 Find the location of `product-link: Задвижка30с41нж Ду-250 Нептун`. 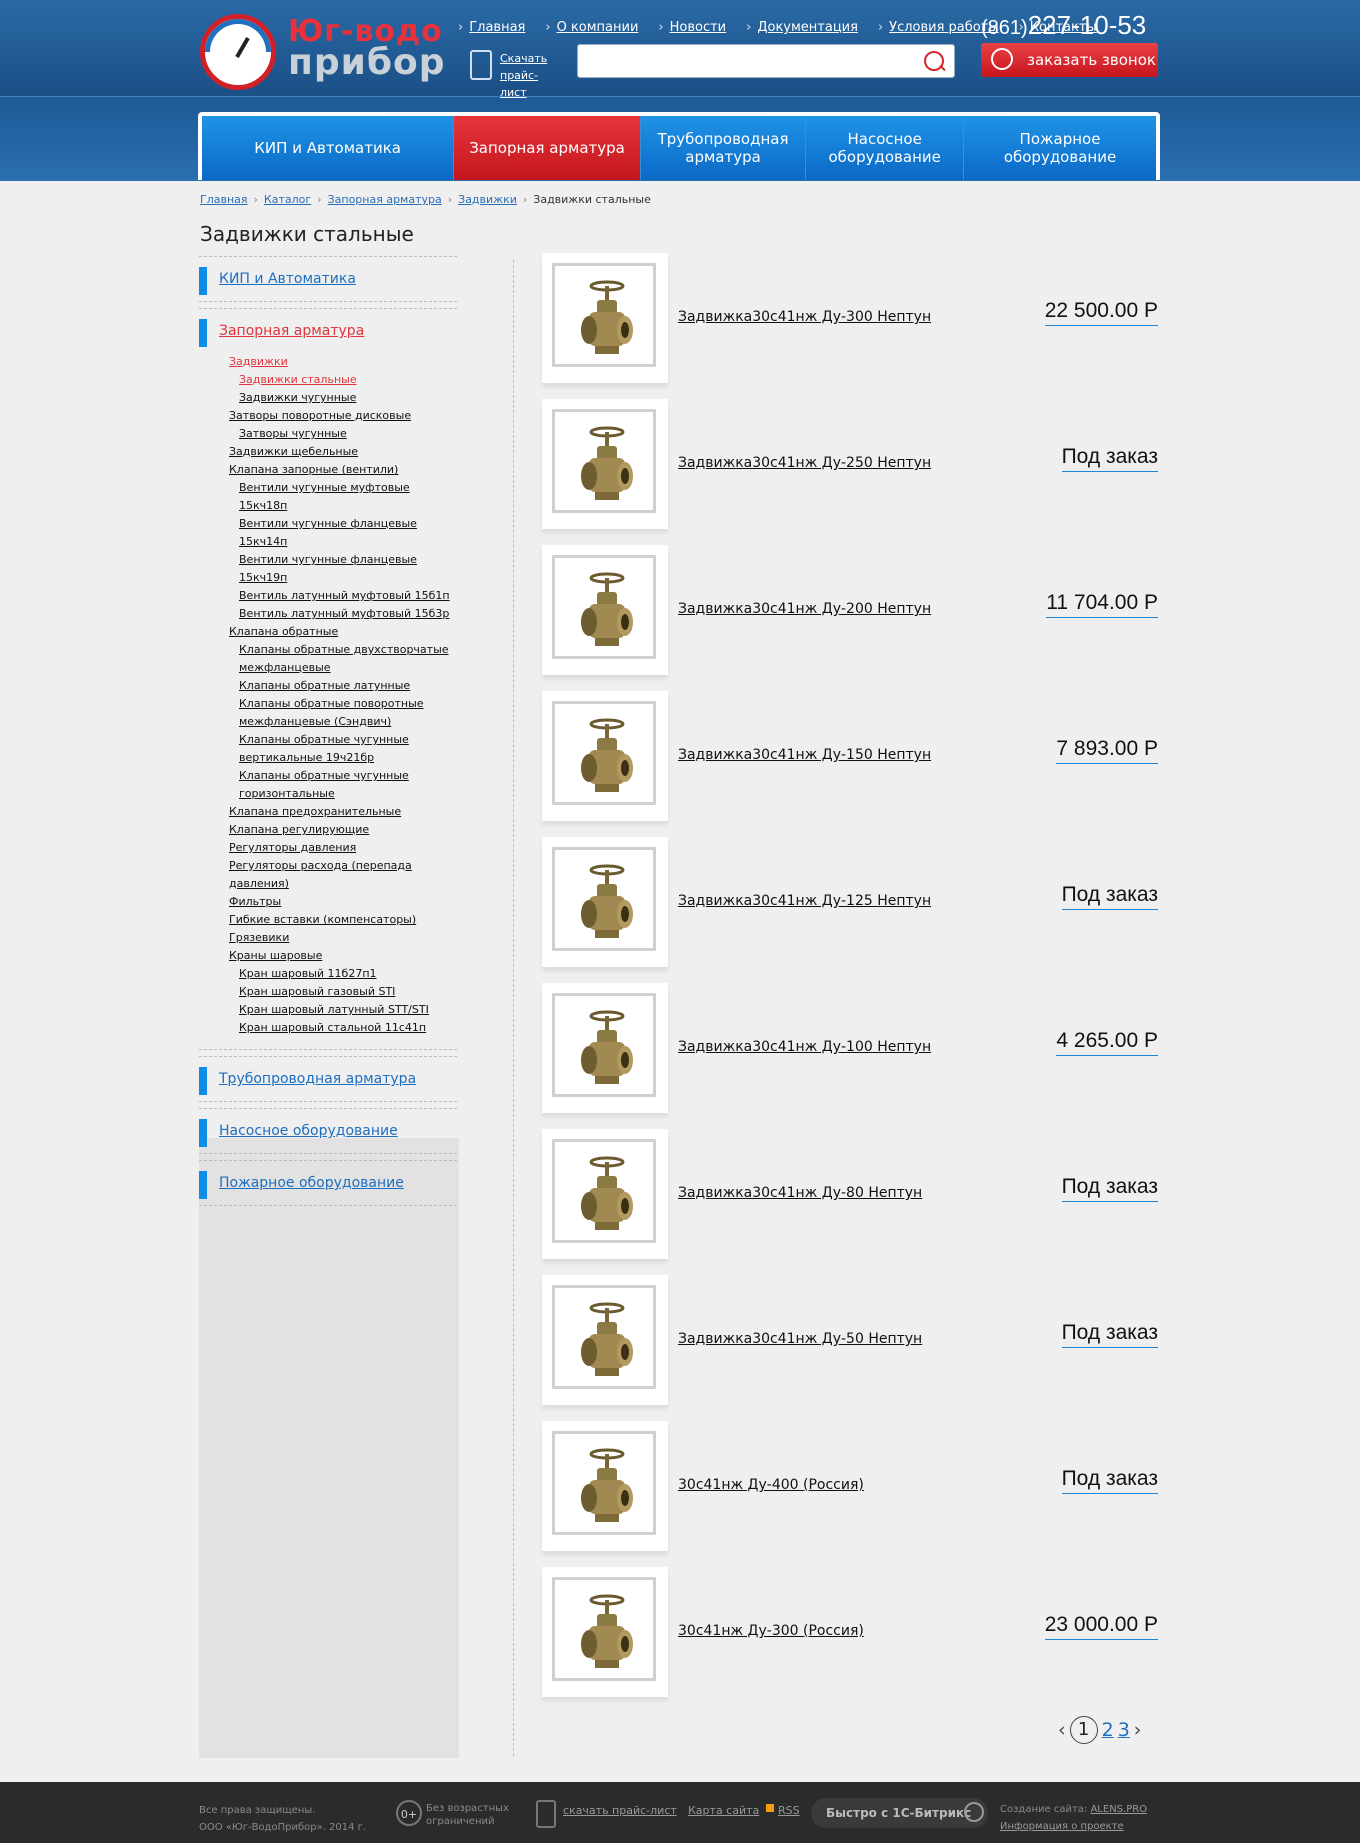

product-link: Задвижка30с41нж Ду-250 Нептун is located at coordinates (804, 463).